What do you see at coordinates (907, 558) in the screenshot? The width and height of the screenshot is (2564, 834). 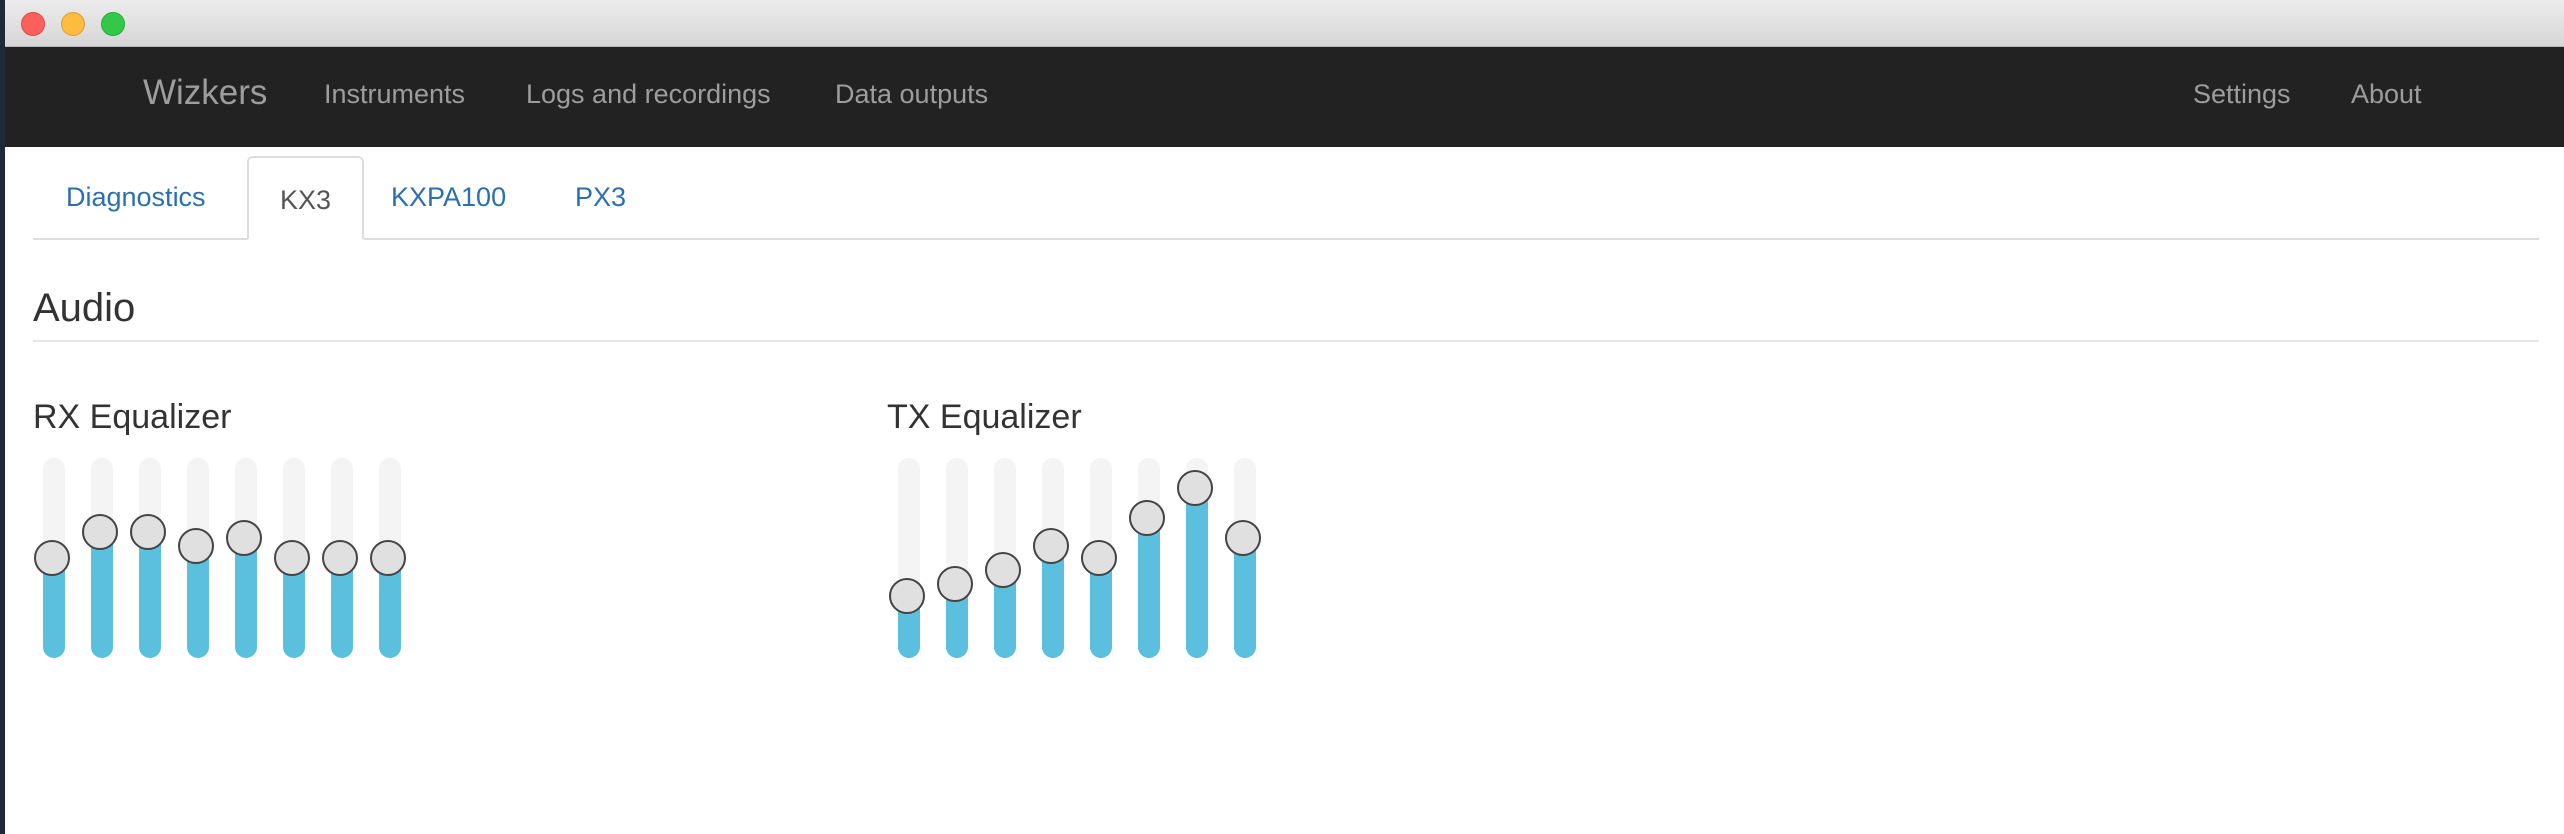 I see `tx-eq-band-1-slider` at bounding box center [907, 558].